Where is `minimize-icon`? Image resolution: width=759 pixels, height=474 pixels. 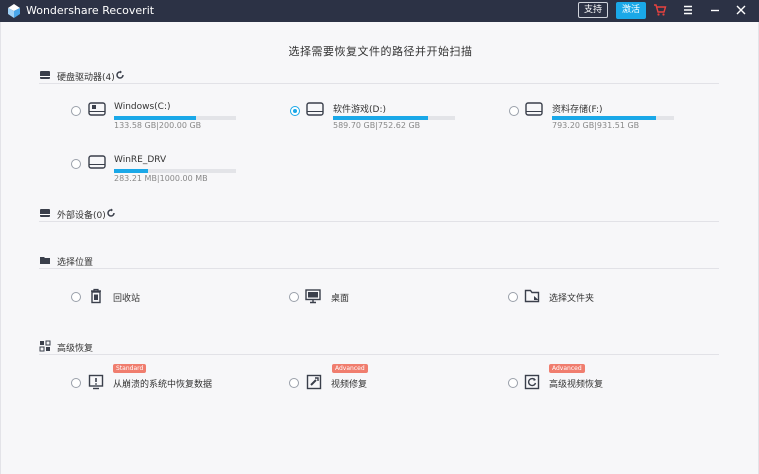
minimize-icon is located at coordinates (715, 10).